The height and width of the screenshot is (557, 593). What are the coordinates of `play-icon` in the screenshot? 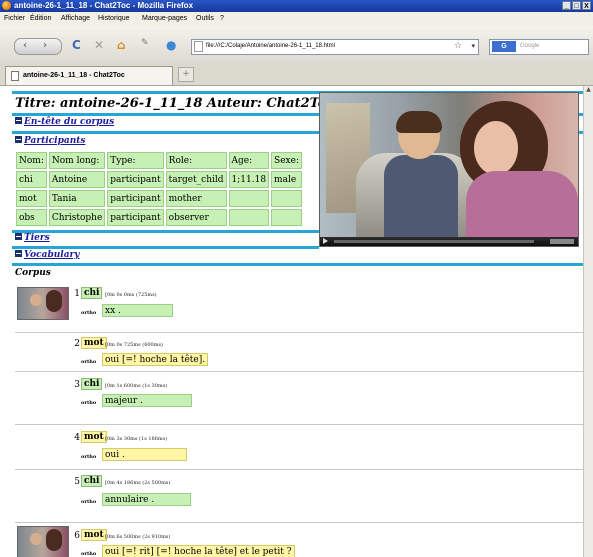 It's located at (325, 241).